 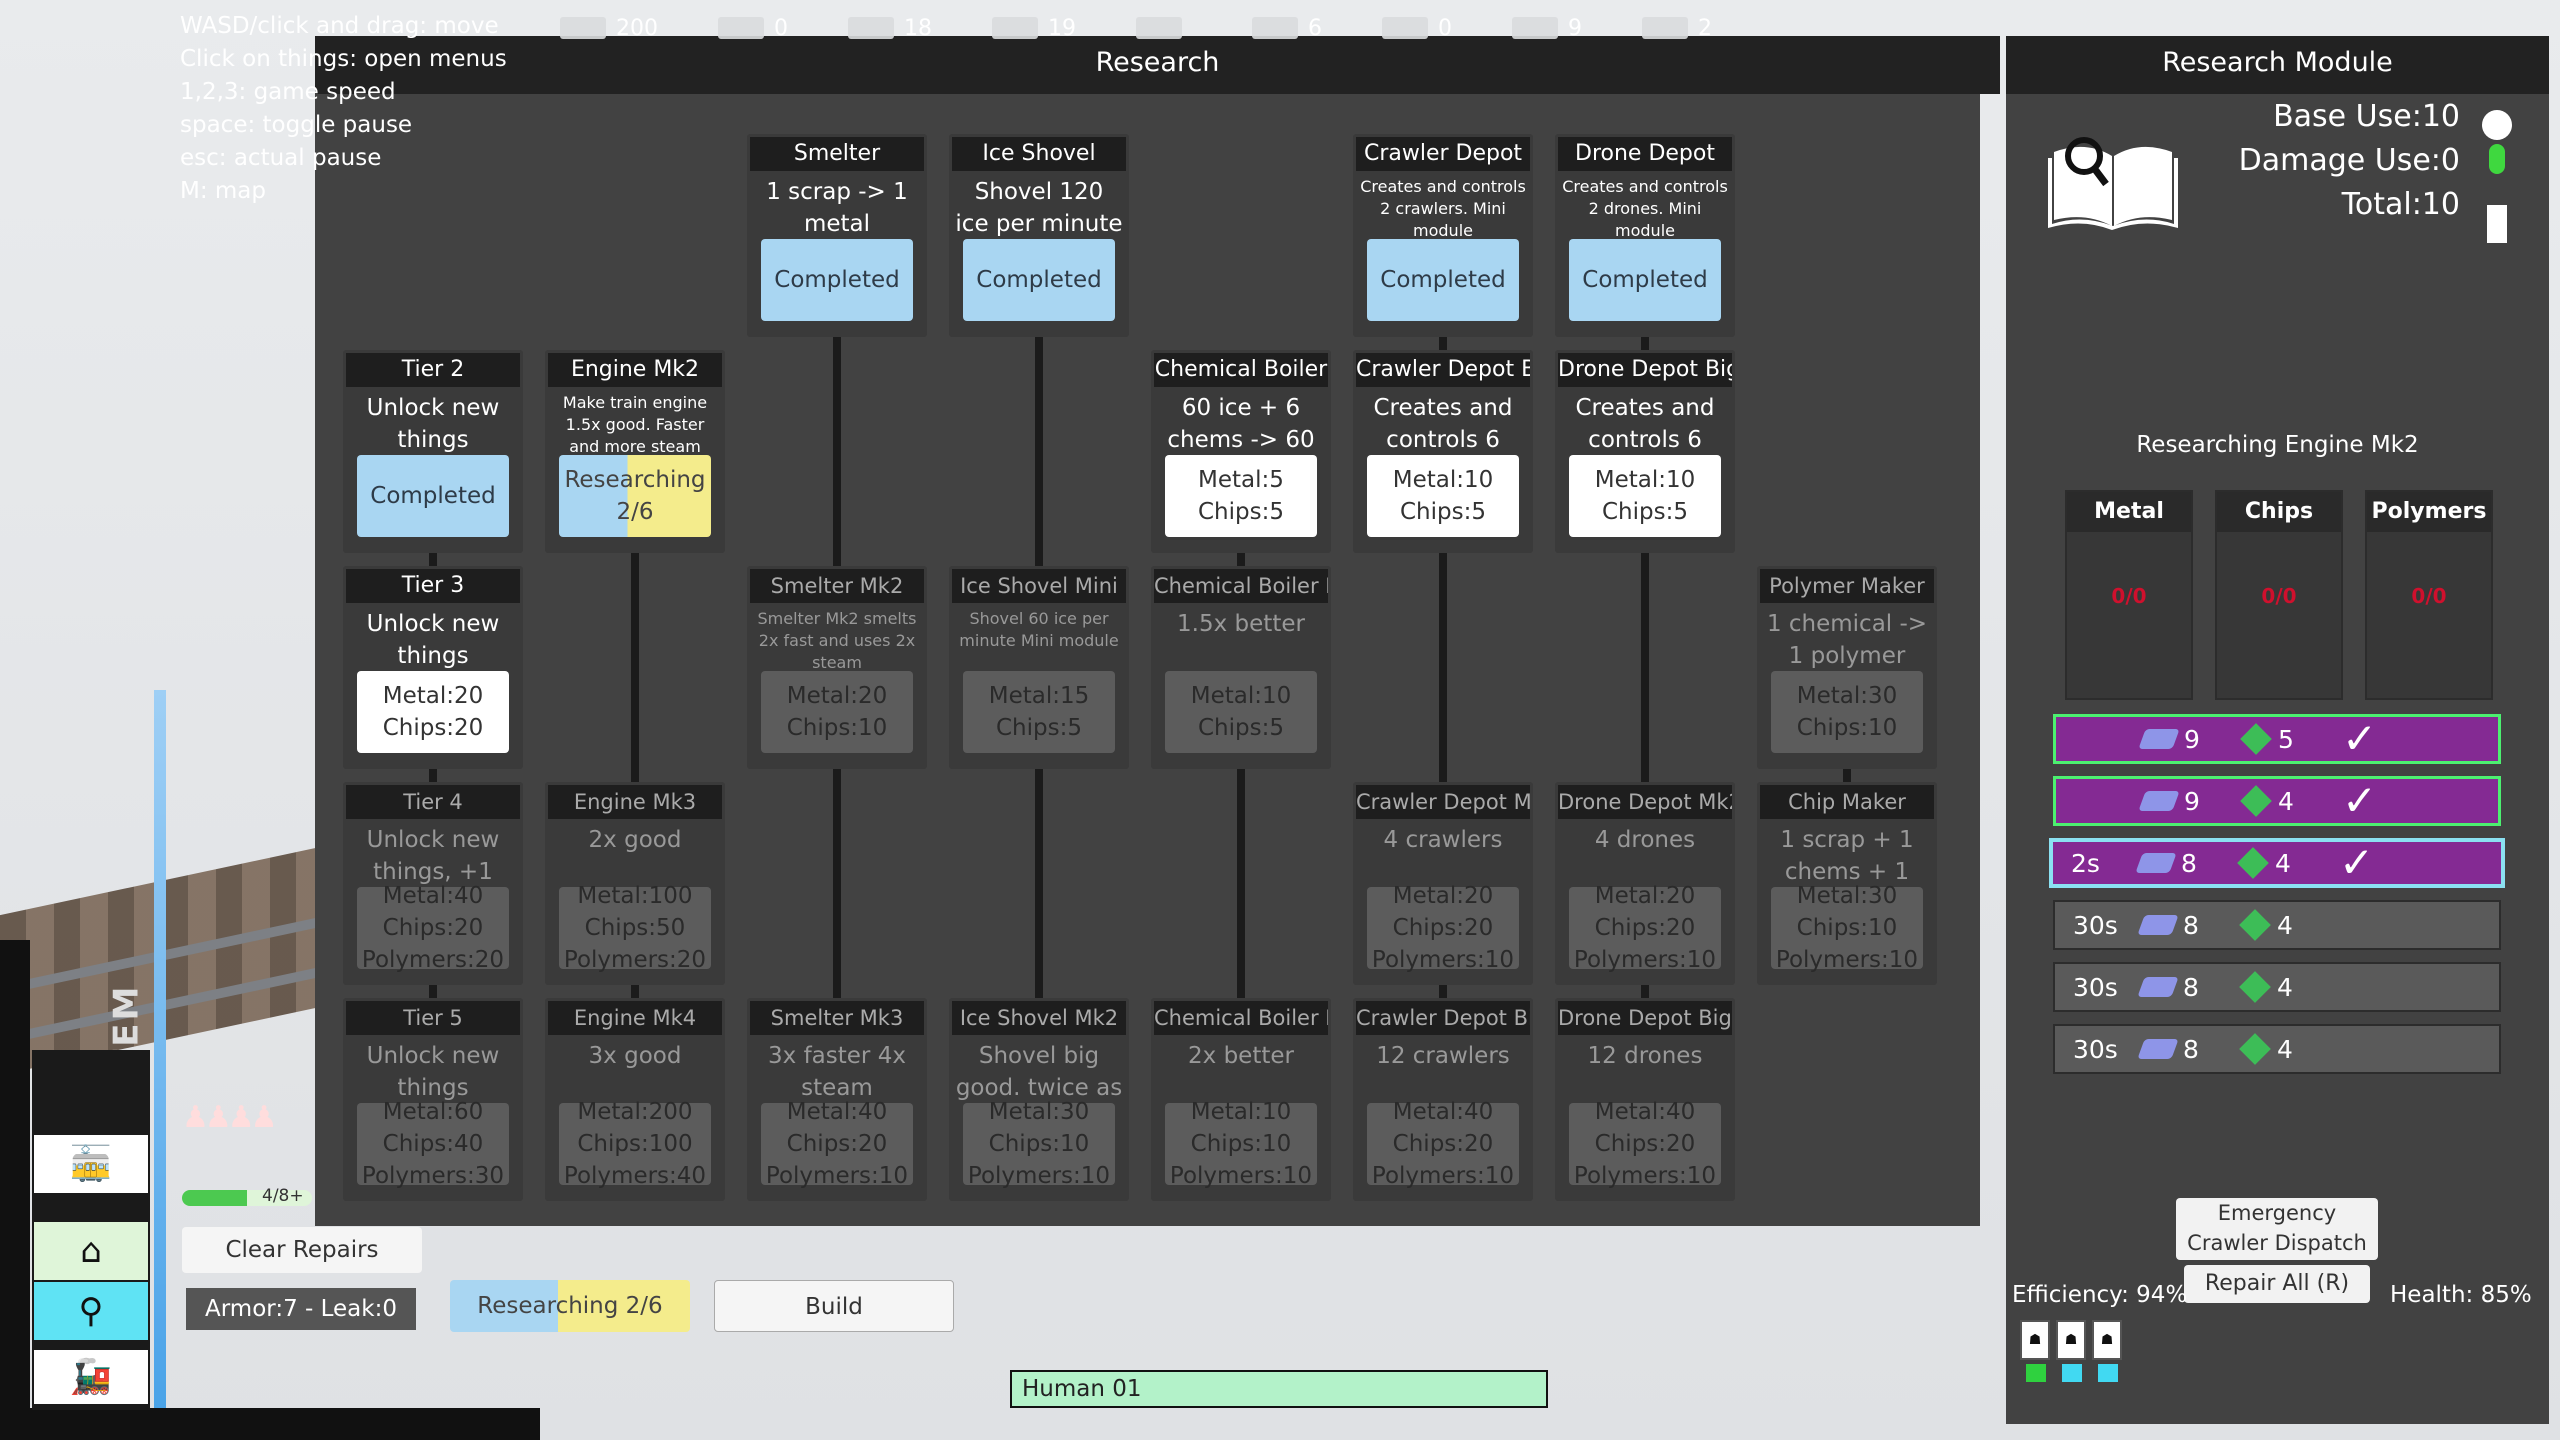 I want to click on research-node-button: Metal:60 Chips:40 Polymers:30, so click(x=433, y=1144).